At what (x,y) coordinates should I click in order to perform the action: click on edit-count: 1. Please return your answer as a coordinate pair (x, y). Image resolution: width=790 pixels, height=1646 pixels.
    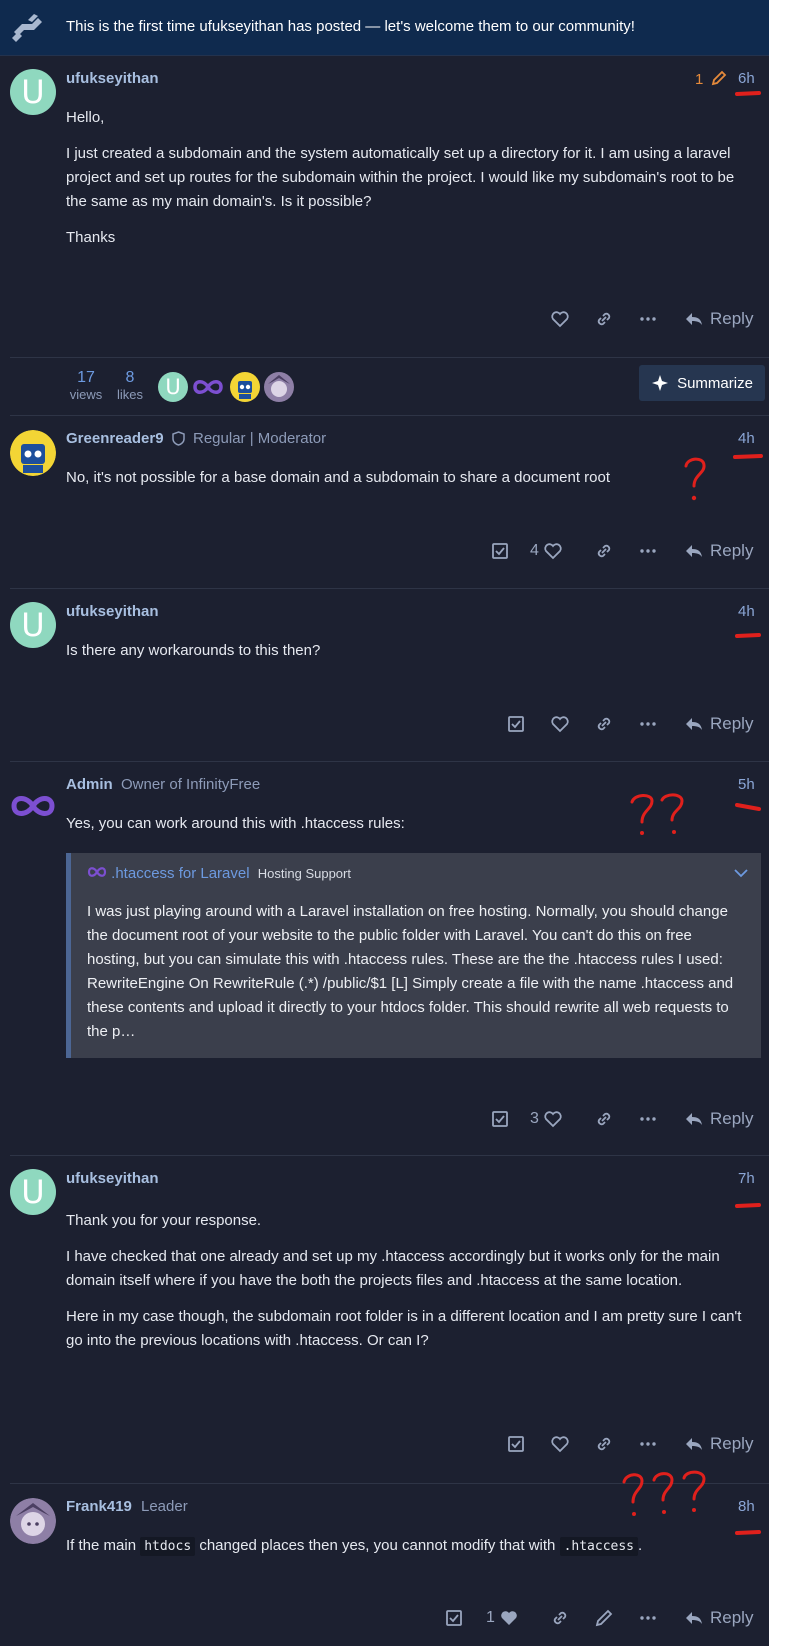
    Looking at the image, I should click on (711, 79).